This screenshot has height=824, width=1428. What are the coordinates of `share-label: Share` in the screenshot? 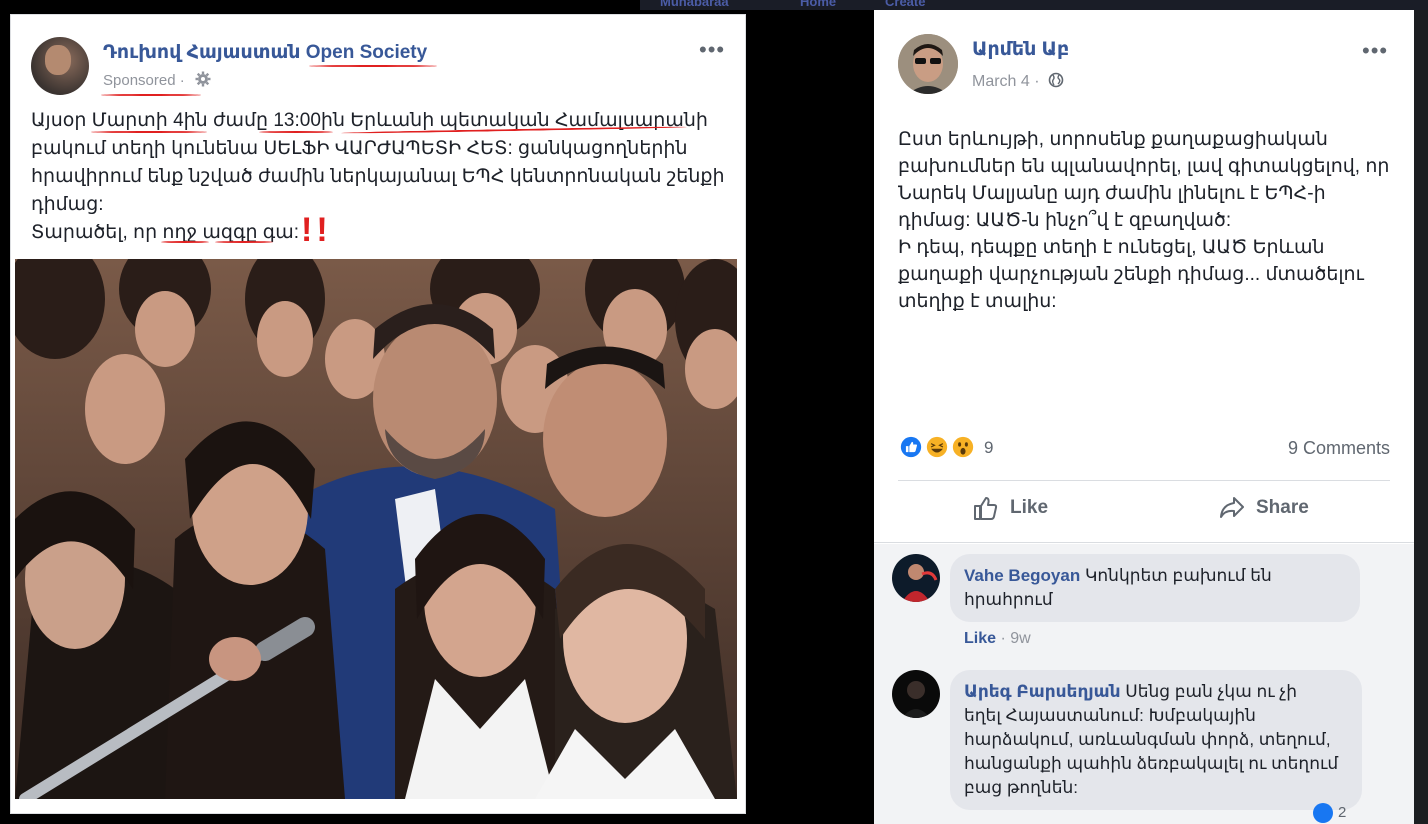 It's located at (1282, 507).